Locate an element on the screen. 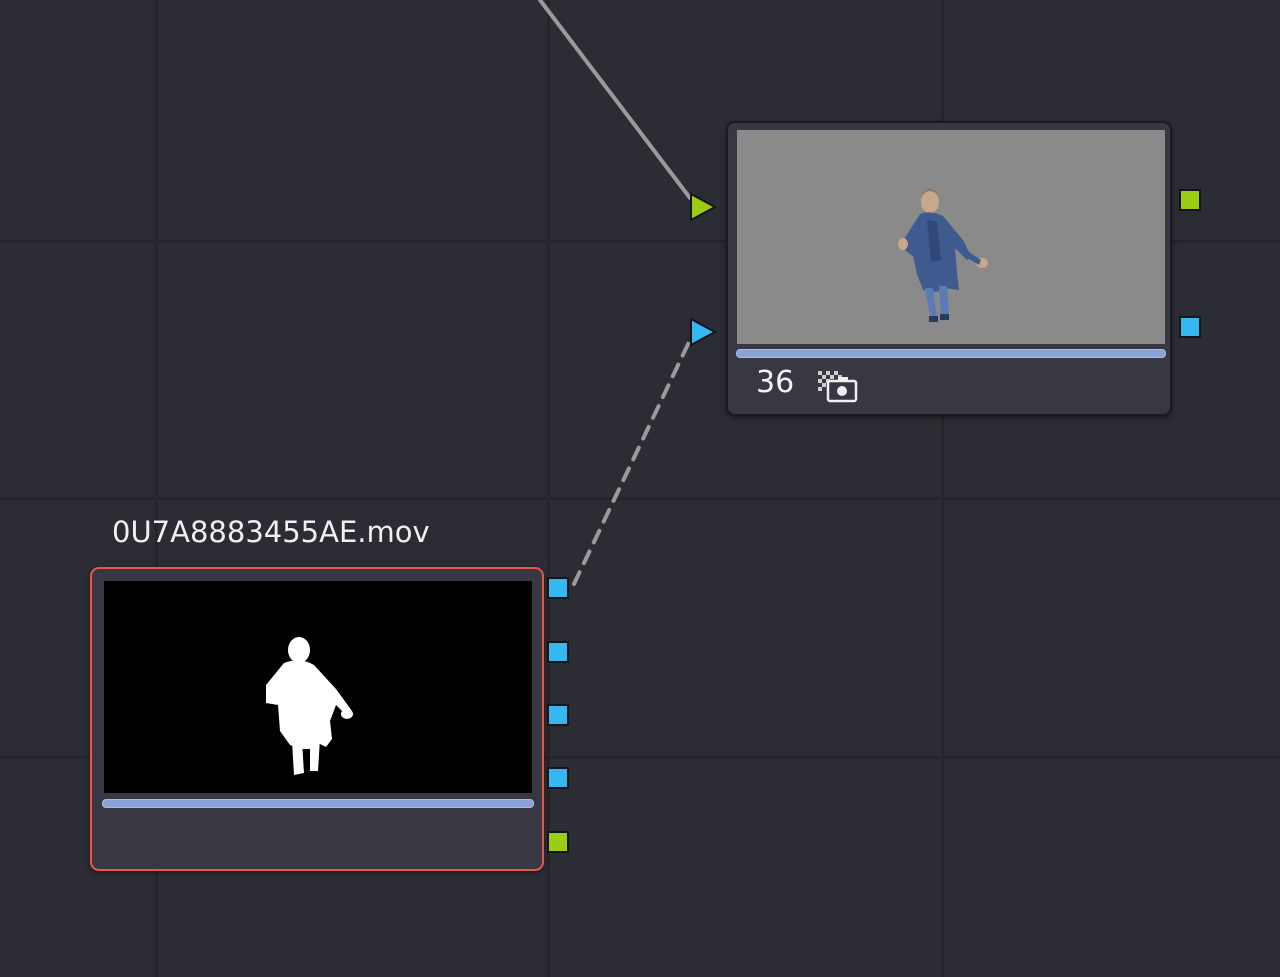 Image resolution: width=1280 pixels, height=977 pixels. media-node-title: 0U7A8883455AE.mov is located at coordinates (271, 532).